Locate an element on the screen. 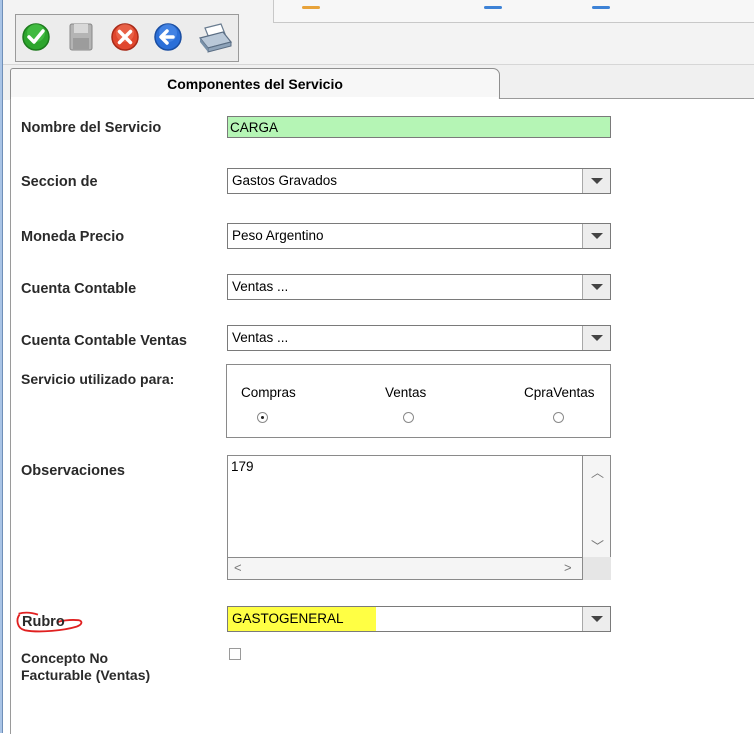 This screenshot has height=734, width=754. horizontal-scrollbar: < > is located at coordinates (405, 568).